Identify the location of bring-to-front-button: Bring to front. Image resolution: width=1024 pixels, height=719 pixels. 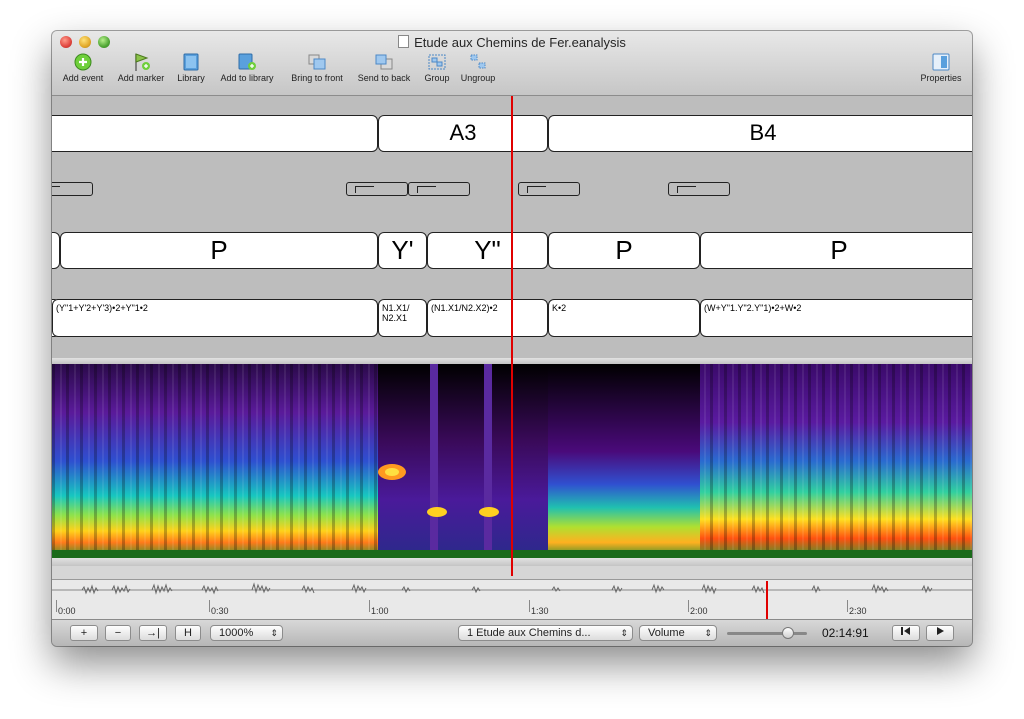
(317, 73).